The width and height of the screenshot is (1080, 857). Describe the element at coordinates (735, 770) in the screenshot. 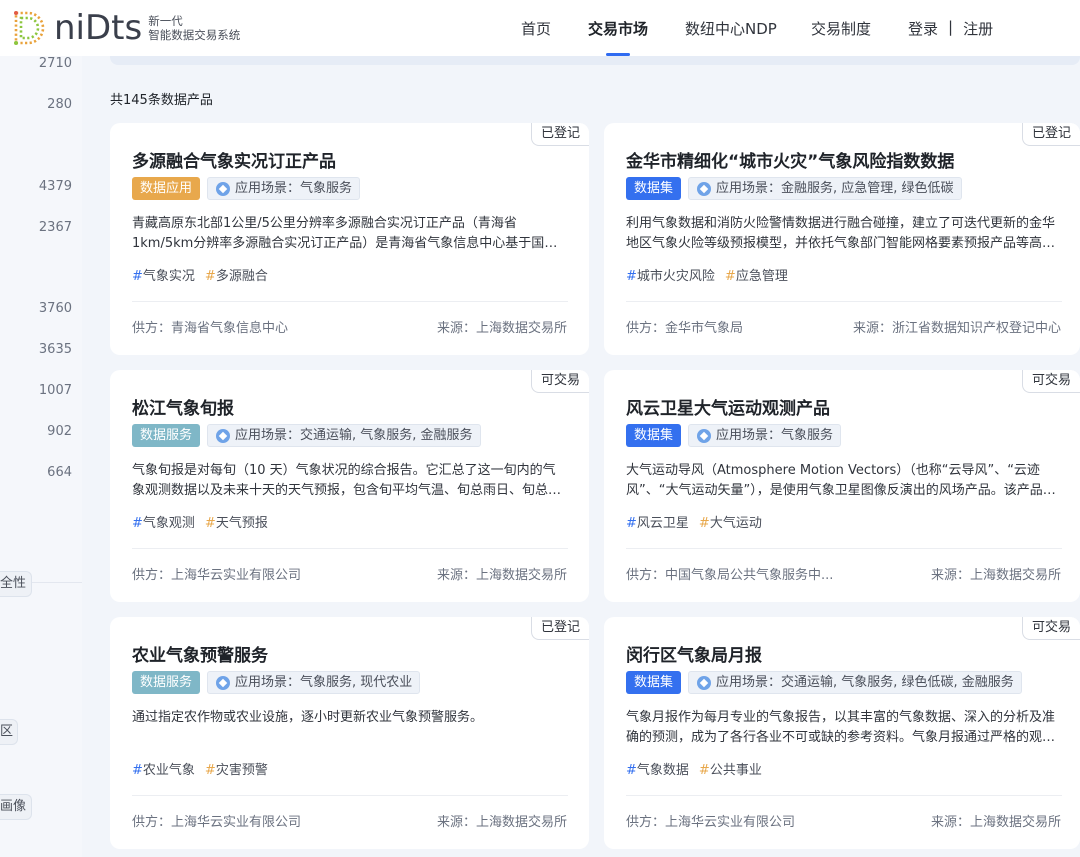

I see `keyword-text: 公共事业` at that location.